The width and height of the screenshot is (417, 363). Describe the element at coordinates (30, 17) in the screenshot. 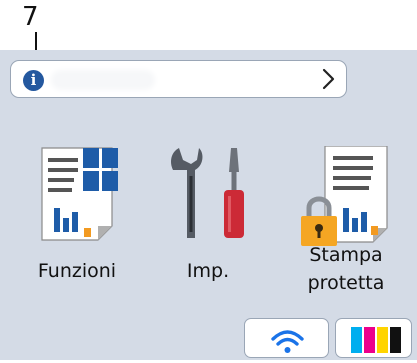

I see `callout-number: 7` at that location.